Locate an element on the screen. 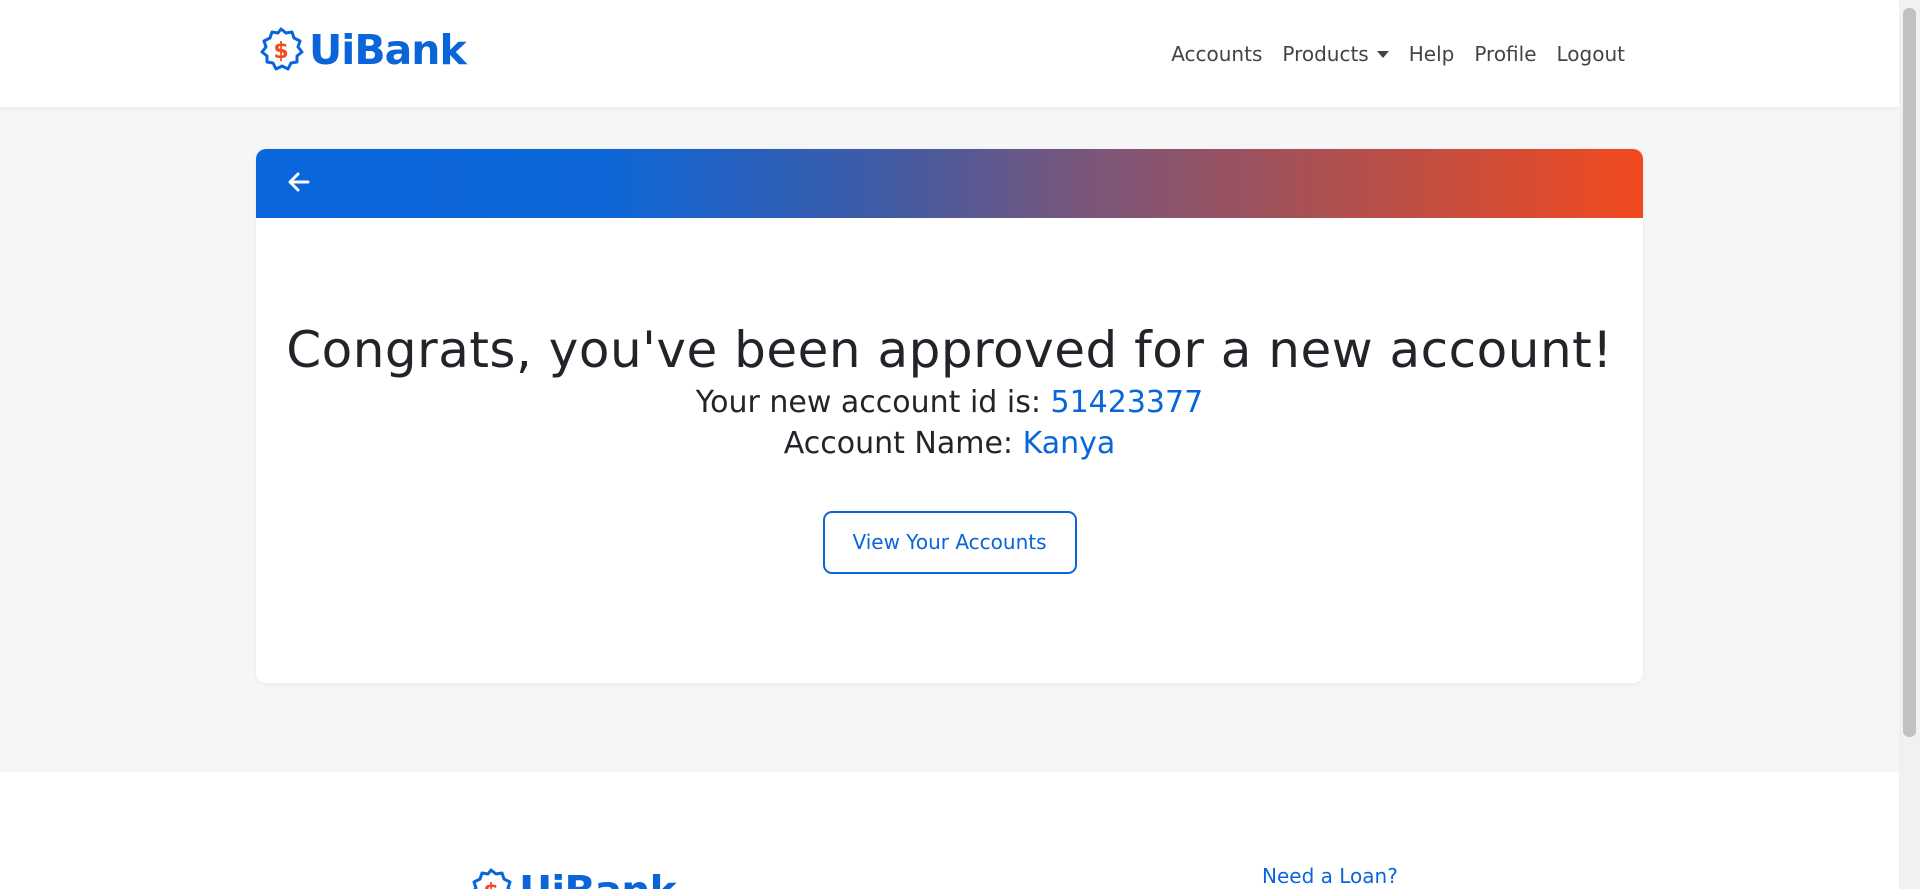  brand-name: UiBank is located at coordinates (388, 50).